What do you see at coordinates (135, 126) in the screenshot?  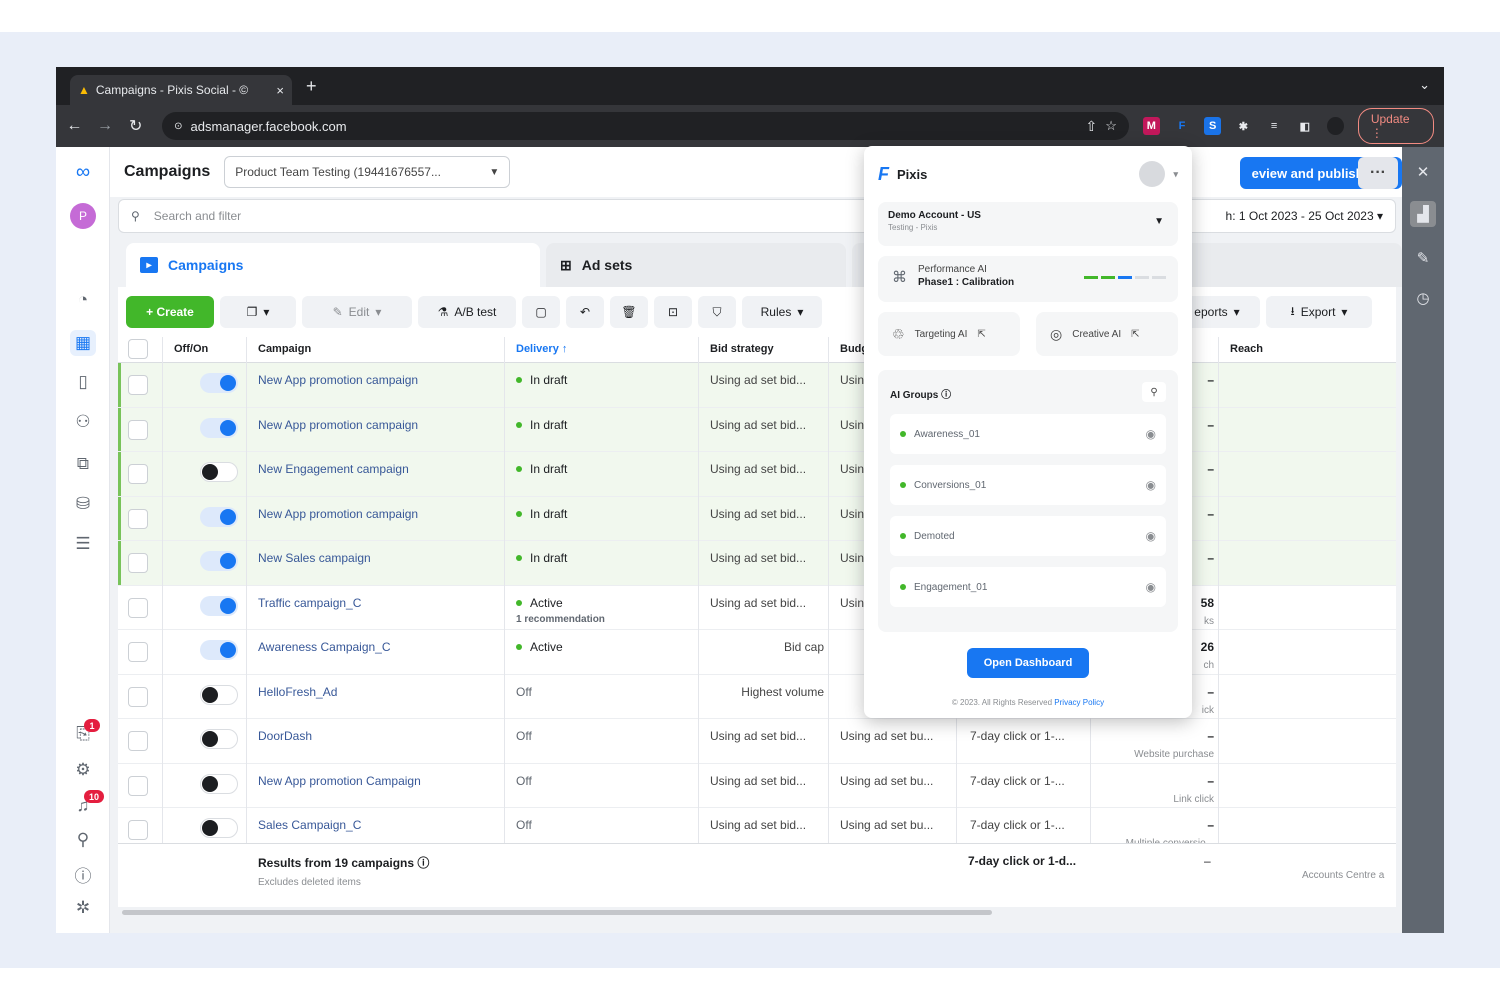 I see `reload-icon: ↻` at bounding box center [135, 126].